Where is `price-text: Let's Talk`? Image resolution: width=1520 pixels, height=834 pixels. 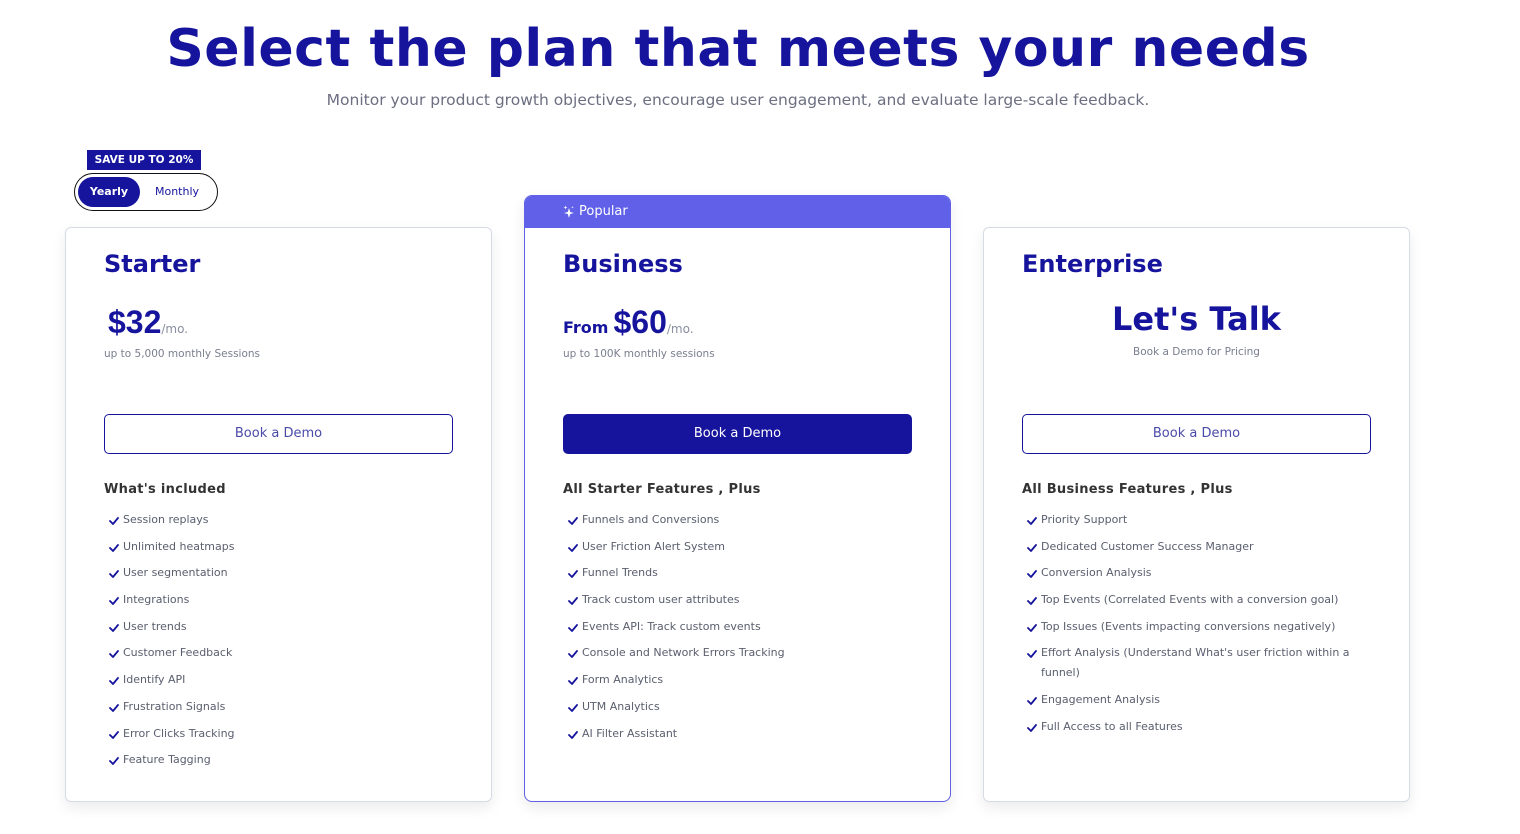 price-text: Let's Talk is located at coordinates (1196, 319).